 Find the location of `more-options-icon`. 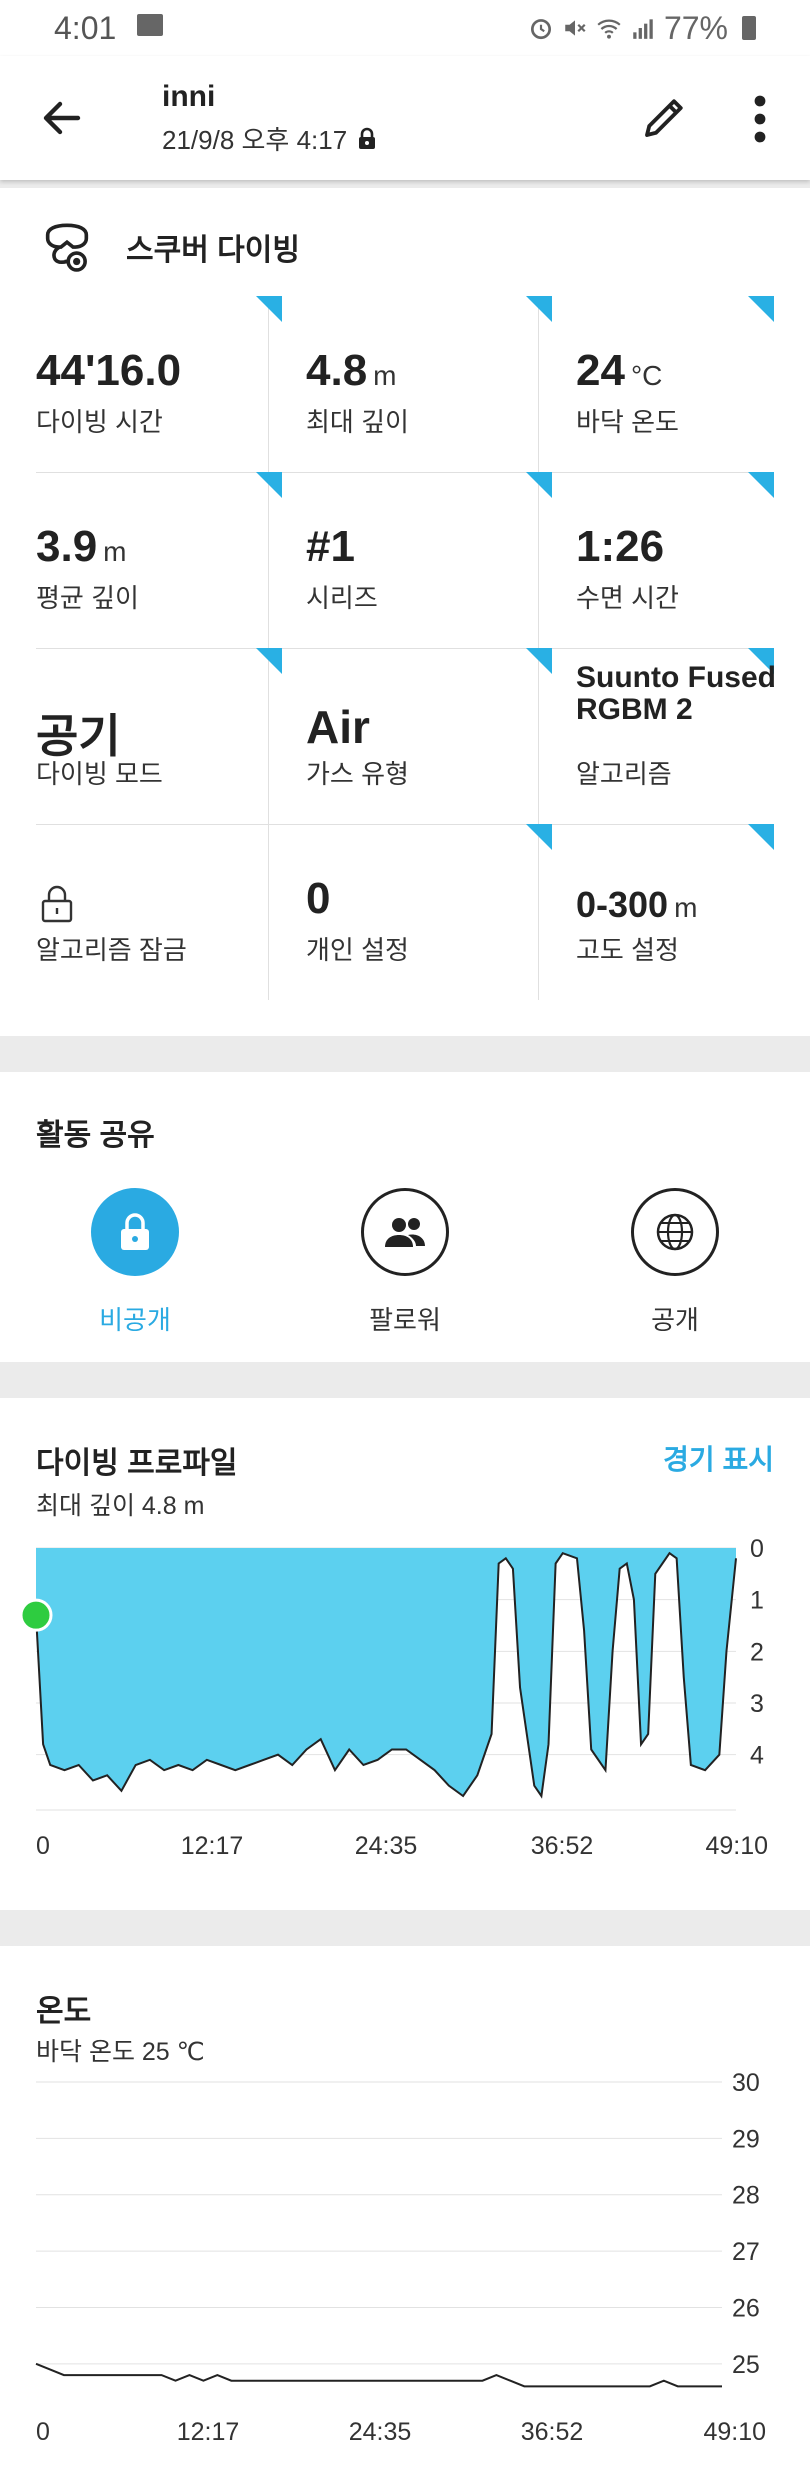

more-options-icon is located at coordinates (760, 119).